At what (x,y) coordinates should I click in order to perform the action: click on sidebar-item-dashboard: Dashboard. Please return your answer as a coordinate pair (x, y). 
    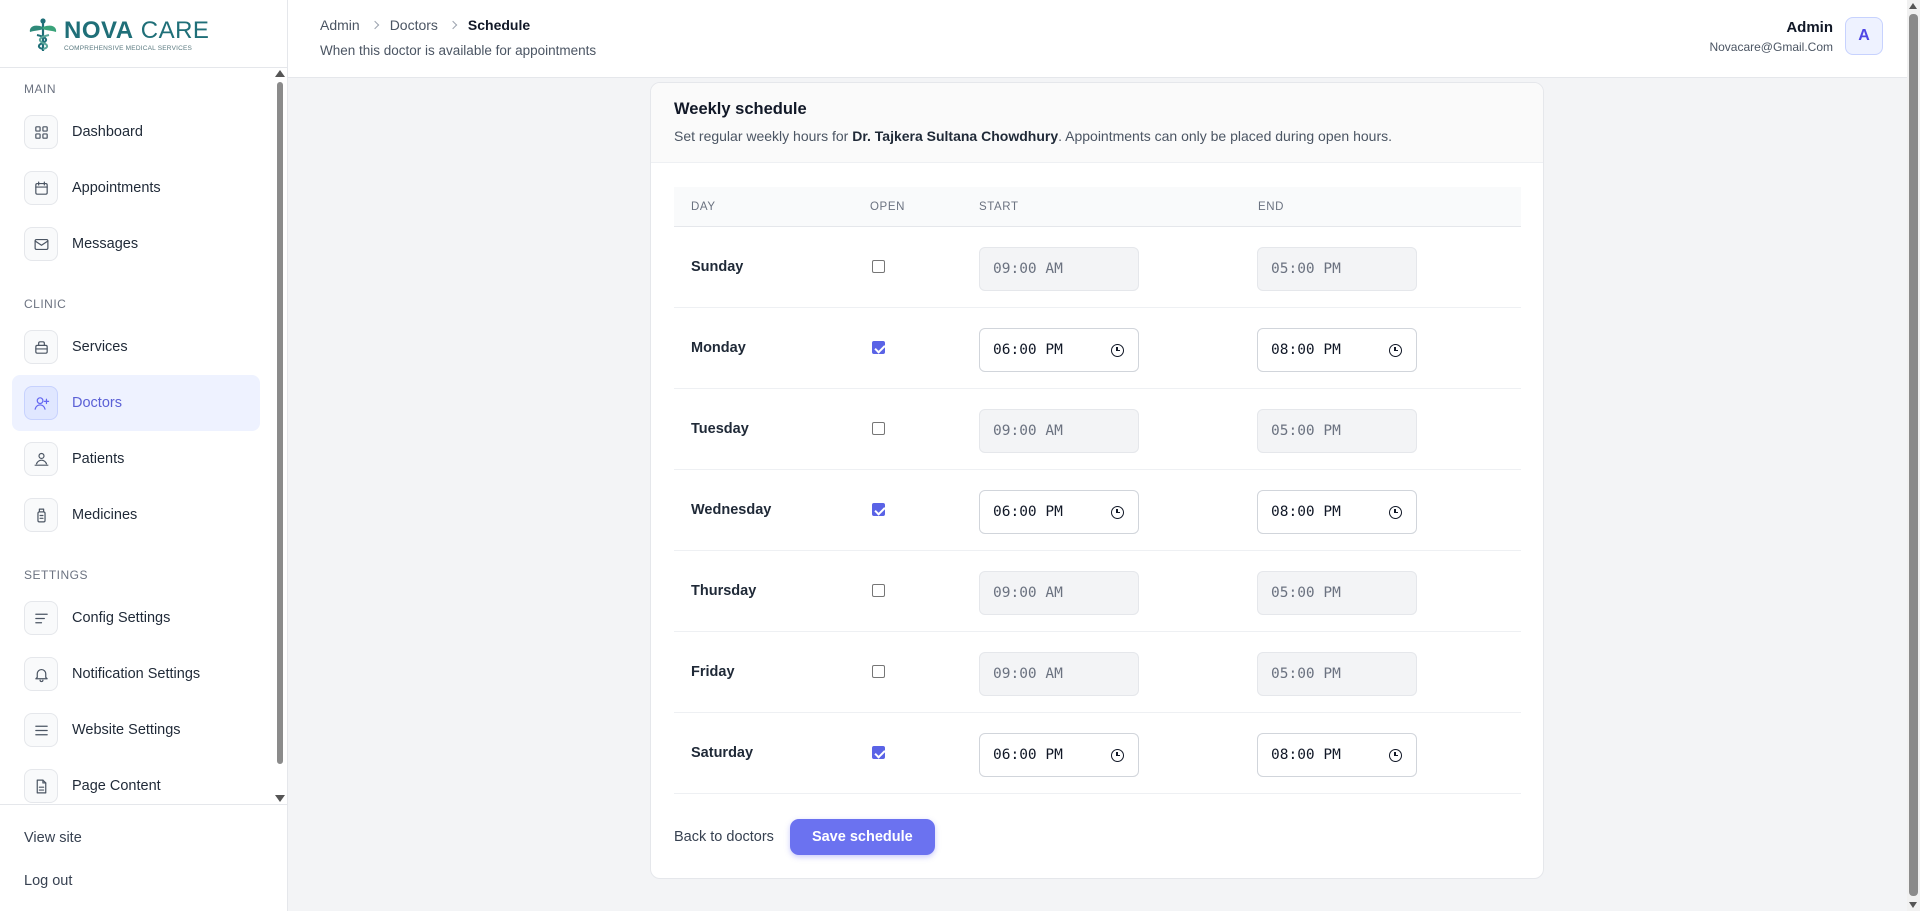
    Looking at the image, I should click on (136, 132).